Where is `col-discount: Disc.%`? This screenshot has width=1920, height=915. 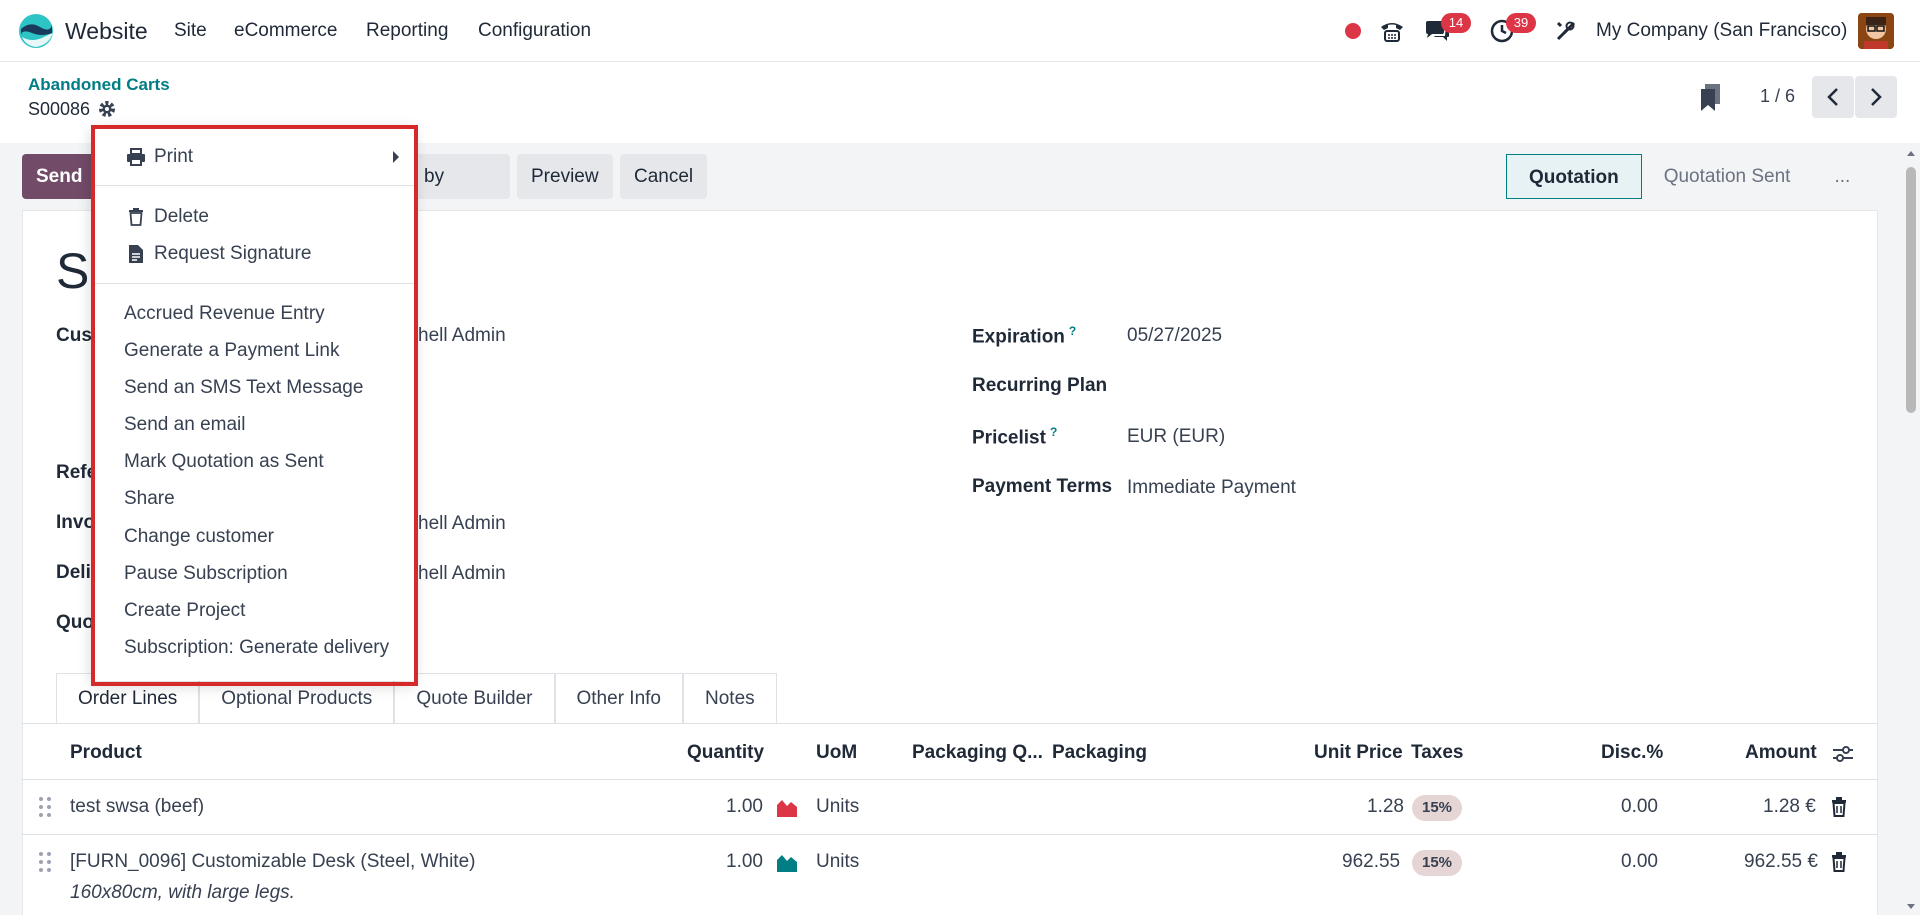
col-discount: Disc.% is located at coordinates (1632, 753).